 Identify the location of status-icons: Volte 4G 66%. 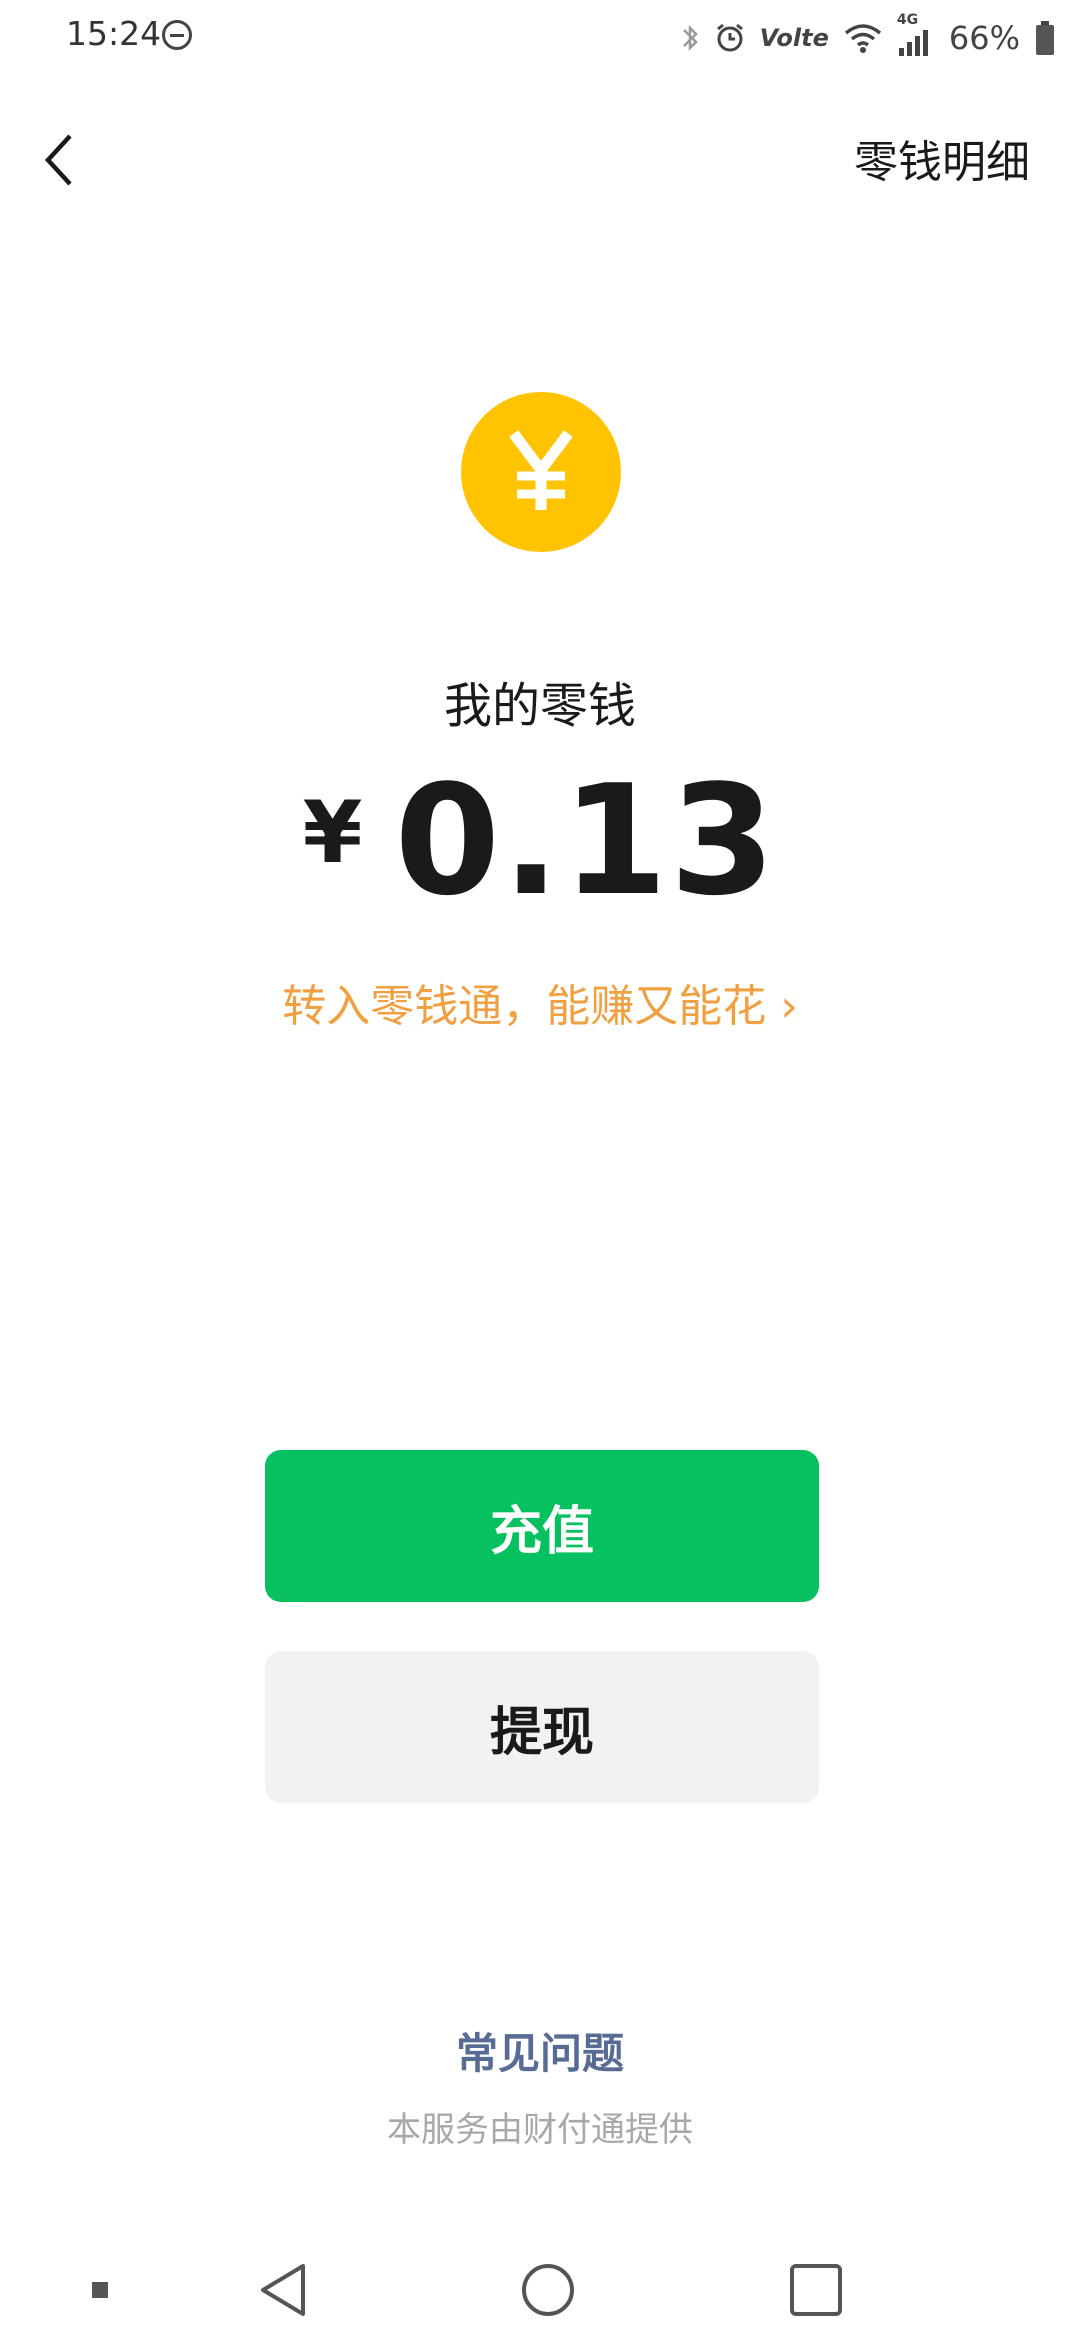
(868, 37).